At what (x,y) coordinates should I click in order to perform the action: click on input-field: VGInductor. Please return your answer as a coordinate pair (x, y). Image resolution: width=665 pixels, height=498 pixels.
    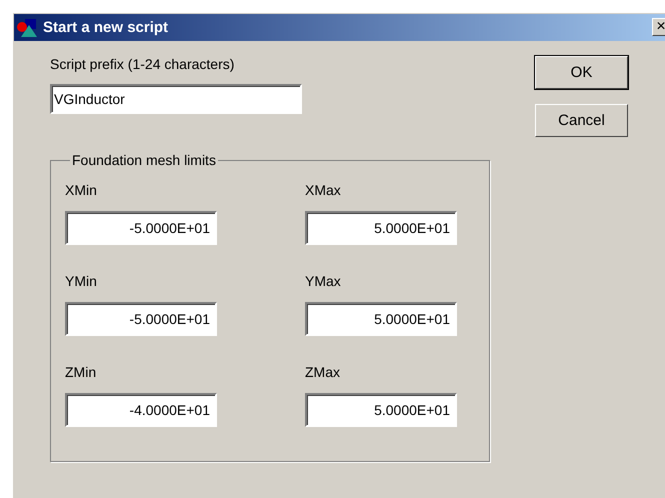
    Looking at the image, I should click on (176, 99).